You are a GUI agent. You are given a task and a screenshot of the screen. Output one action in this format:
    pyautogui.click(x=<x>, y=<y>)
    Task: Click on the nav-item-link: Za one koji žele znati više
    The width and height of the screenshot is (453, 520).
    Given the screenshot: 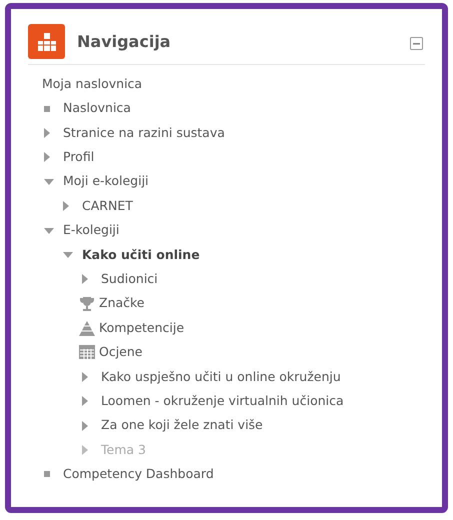 What is the action you would take?
    pyautogui.click(x=182, y=426)
    